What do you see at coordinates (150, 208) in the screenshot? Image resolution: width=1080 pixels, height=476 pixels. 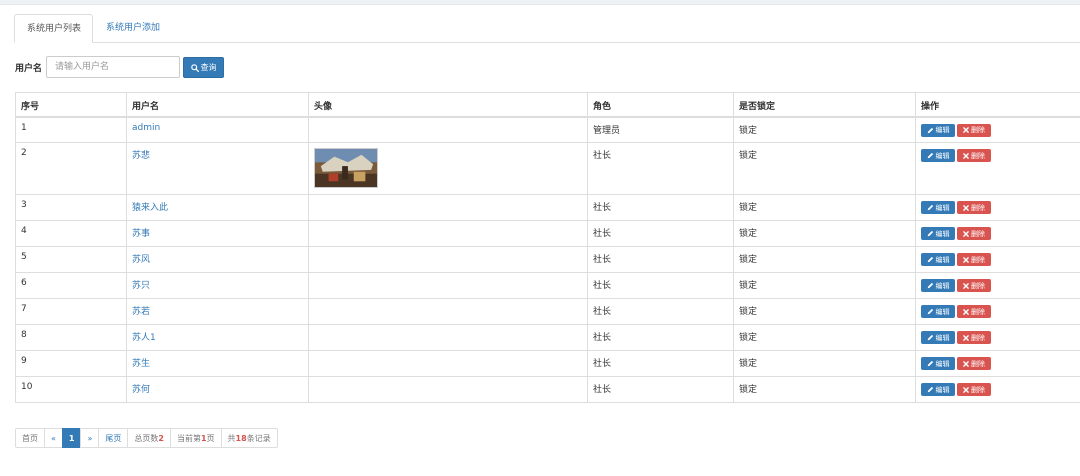 I see `username-link: 猿来入此` at bounding box center [150, 208].